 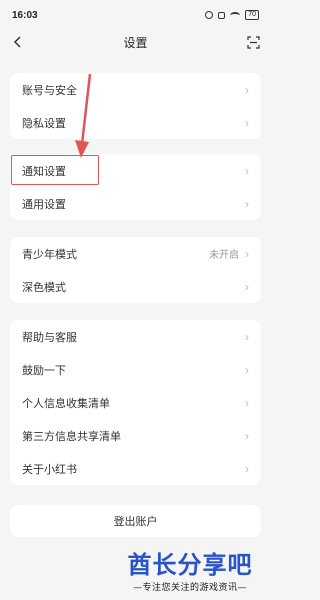 What do you see at coordinates (49, 469) in the screenshot?
I see `item-label: 关于小红书` at bounding box center [49, 469].